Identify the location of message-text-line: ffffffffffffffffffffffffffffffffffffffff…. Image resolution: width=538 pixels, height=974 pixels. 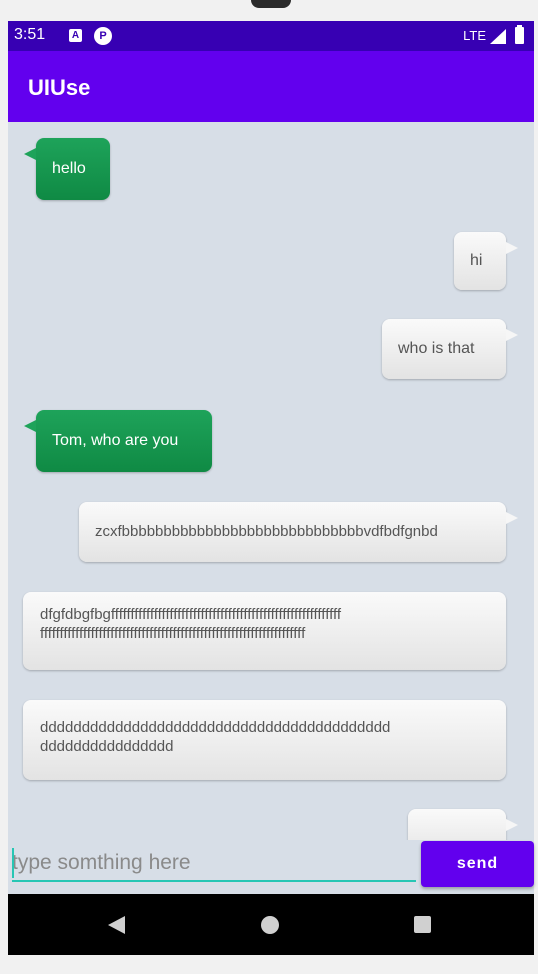
(173, 633).